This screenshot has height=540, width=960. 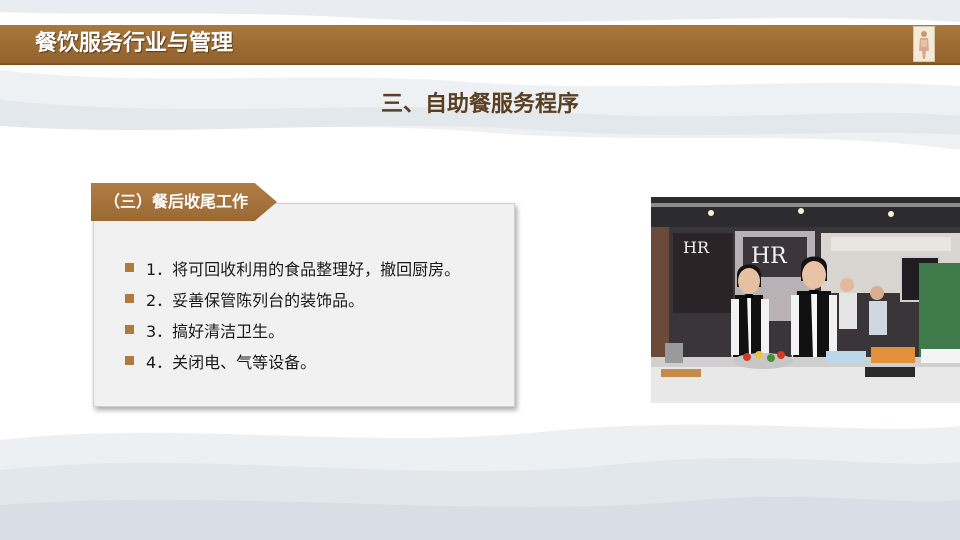 What do you see at coordinates (255, 300) in the screenshot?
I see `list-item-text: 2．妥善保管陈列台的装饰品。` at bounding box center [255, 300].